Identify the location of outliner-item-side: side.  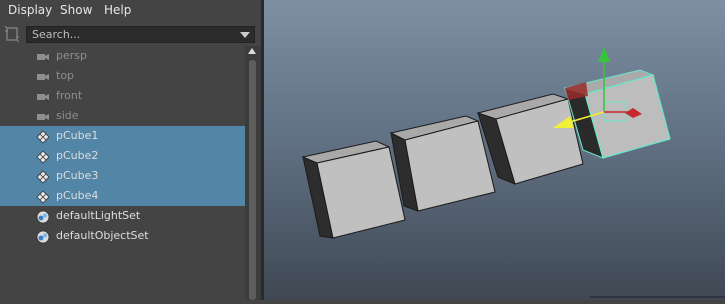
(122, 116).